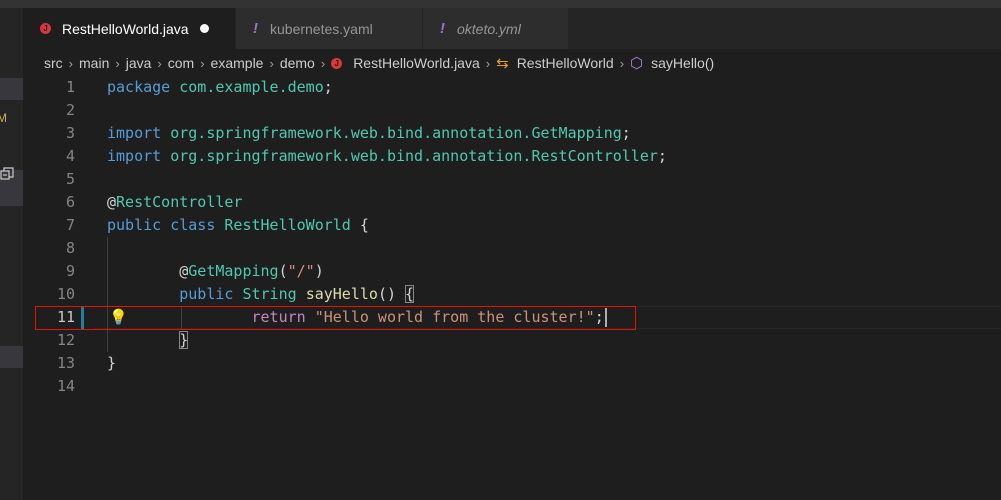 This screenshot has height=500, width=1001. Describe the element at coordinates (11, 357) in the screenshot. I see `sidebar-row` at that location.